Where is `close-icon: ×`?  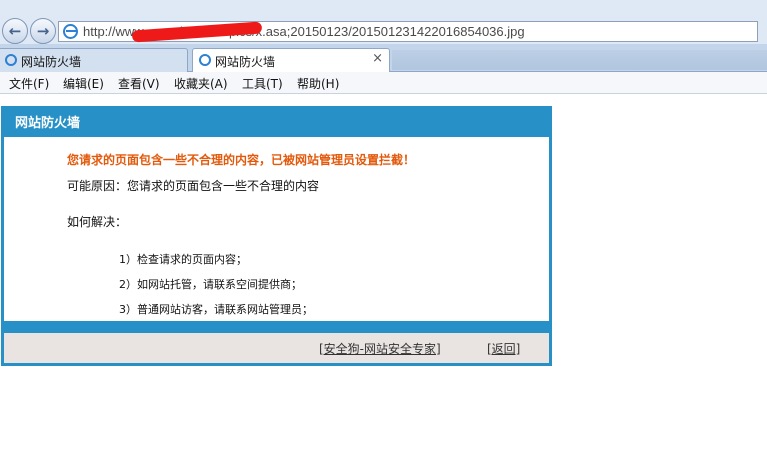 close-icon: × is located at coordinates (377, 58).